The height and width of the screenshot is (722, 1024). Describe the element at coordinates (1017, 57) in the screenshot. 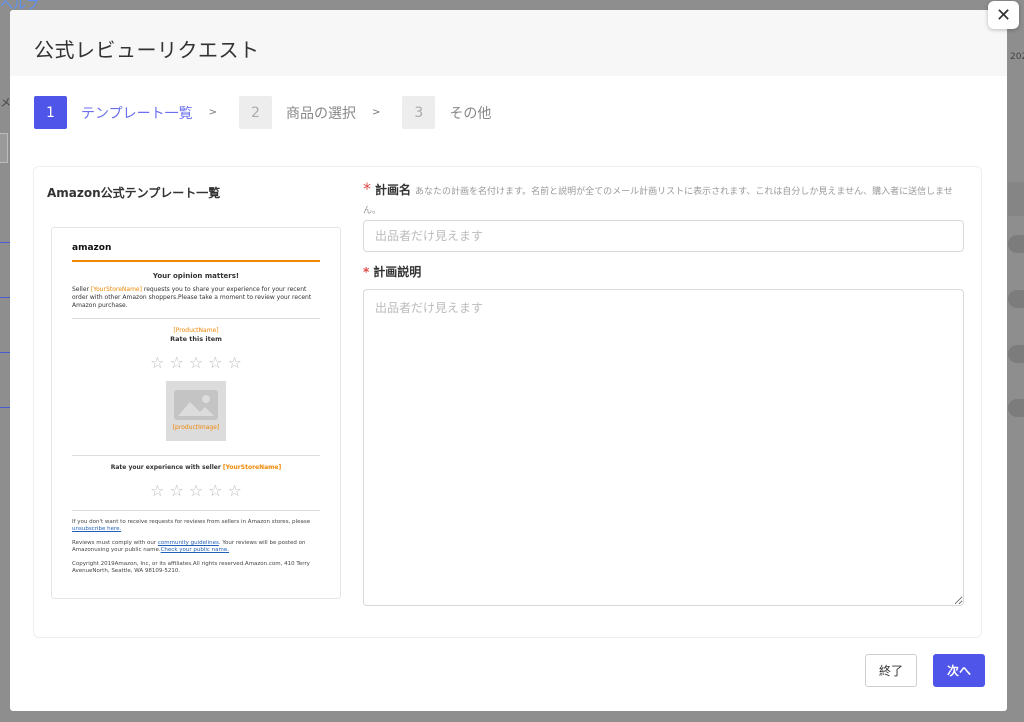

I see `background-year-text: 202` at that location.